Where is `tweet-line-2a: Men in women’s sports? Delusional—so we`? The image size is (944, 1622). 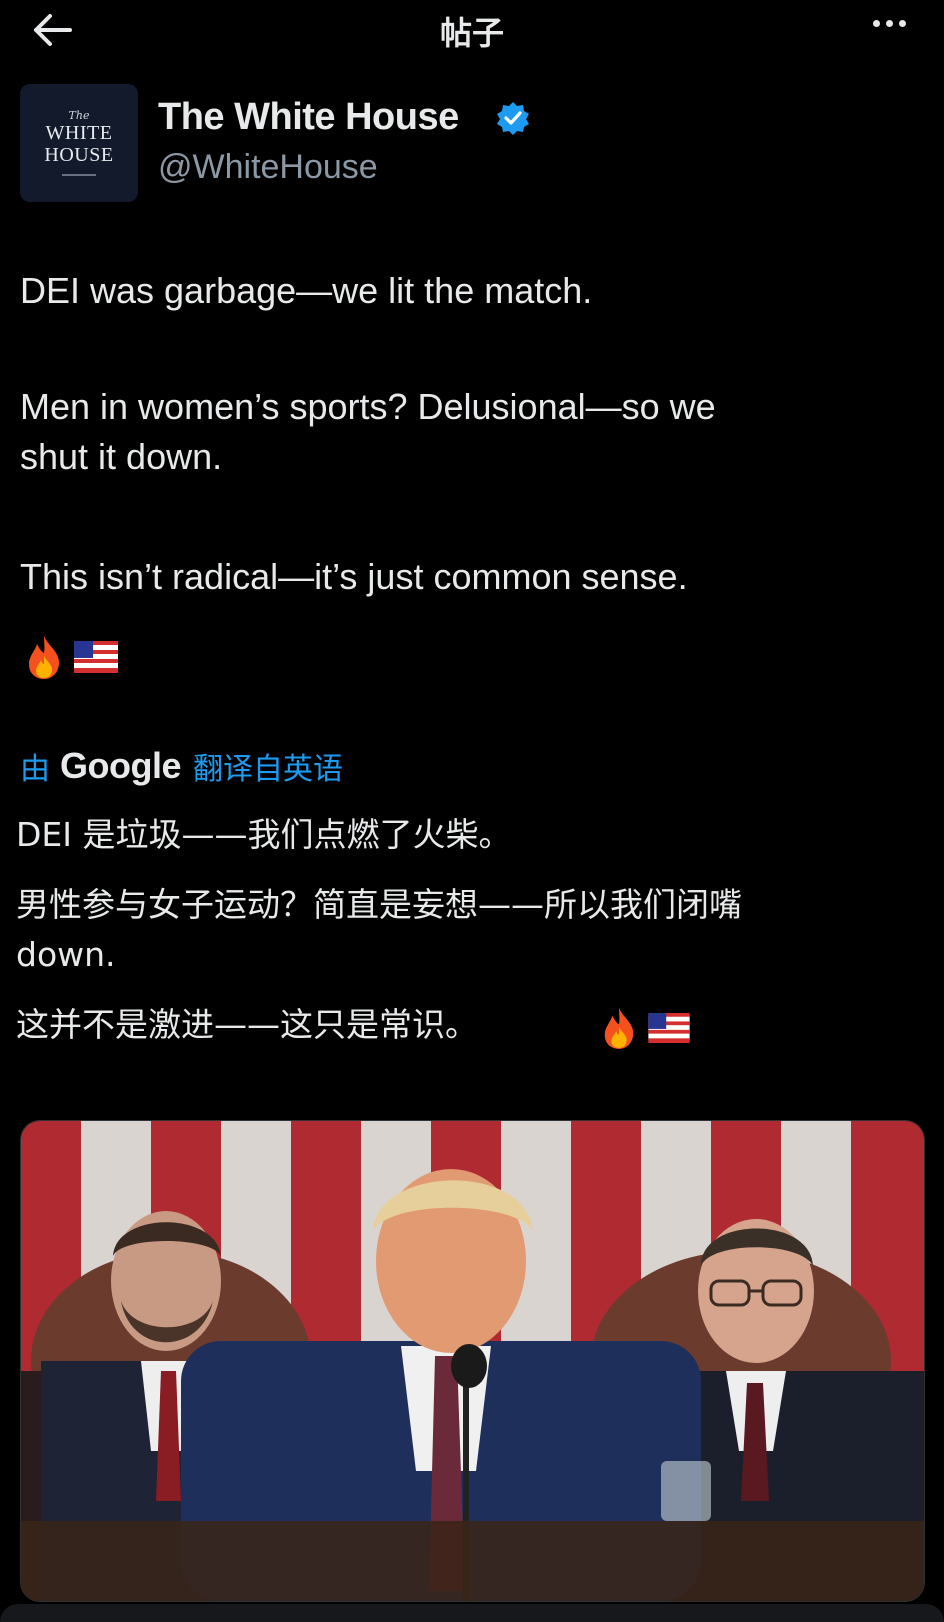 tweet-line-2a: Men in women’s sports? Delusional—so we is located at coordinates (368, 406).